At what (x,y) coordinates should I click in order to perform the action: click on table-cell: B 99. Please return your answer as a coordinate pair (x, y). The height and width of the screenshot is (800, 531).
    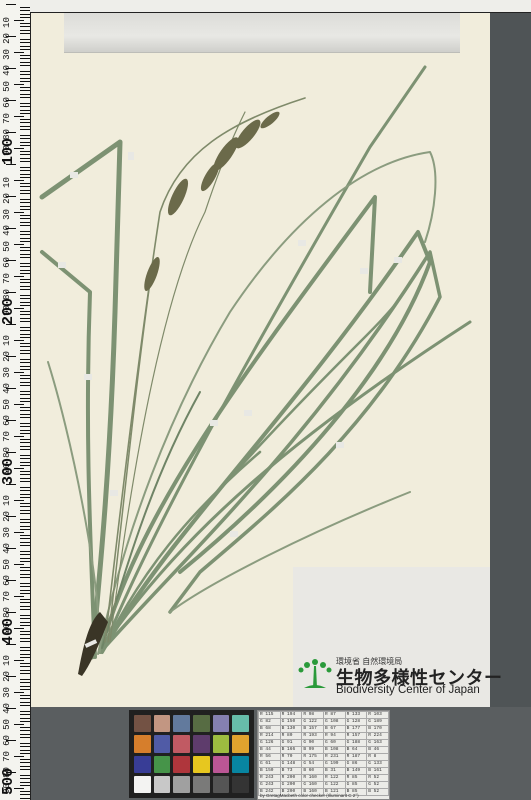
    Looking at the image, I should click on (312, 750).